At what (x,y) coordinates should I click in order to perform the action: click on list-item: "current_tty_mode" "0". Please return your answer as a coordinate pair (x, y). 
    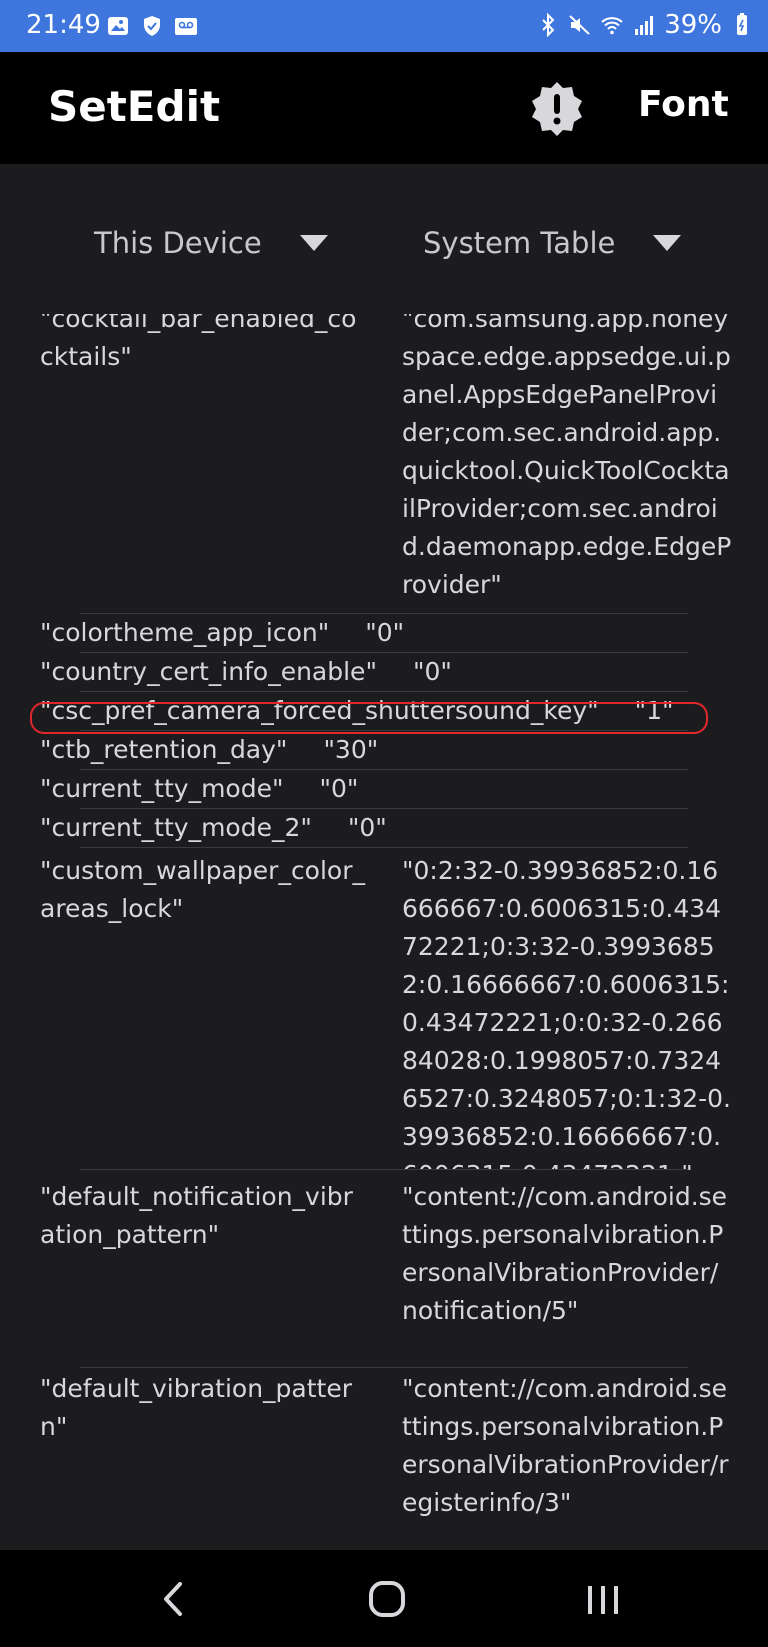
    Looking at the image, I should click on (384, 789).